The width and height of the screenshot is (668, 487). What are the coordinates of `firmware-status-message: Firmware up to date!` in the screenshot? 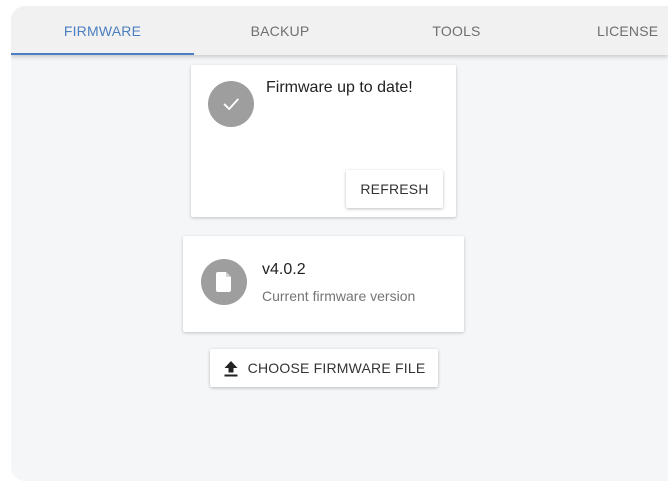 It's located at (339, 87).